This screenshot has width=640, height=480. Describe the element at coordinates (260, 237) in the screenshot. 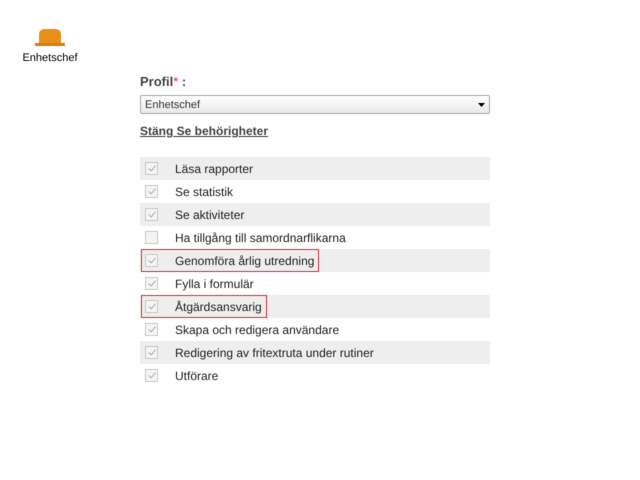

I see `permission-label: Ha tillgång till samordnarflikarna` at that location.